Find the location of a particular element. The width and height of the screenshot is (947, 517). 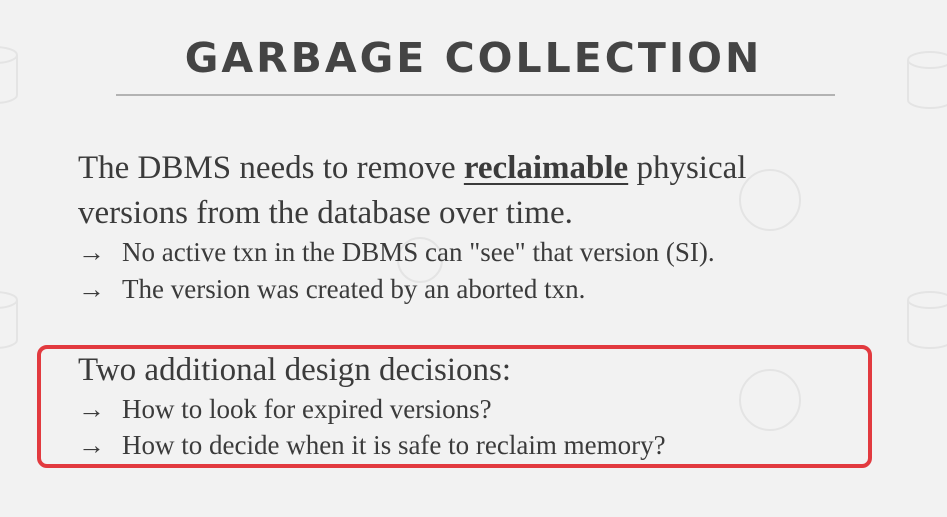

intro-line-2: versions from the database over time. is located at coordinates (325, 213).